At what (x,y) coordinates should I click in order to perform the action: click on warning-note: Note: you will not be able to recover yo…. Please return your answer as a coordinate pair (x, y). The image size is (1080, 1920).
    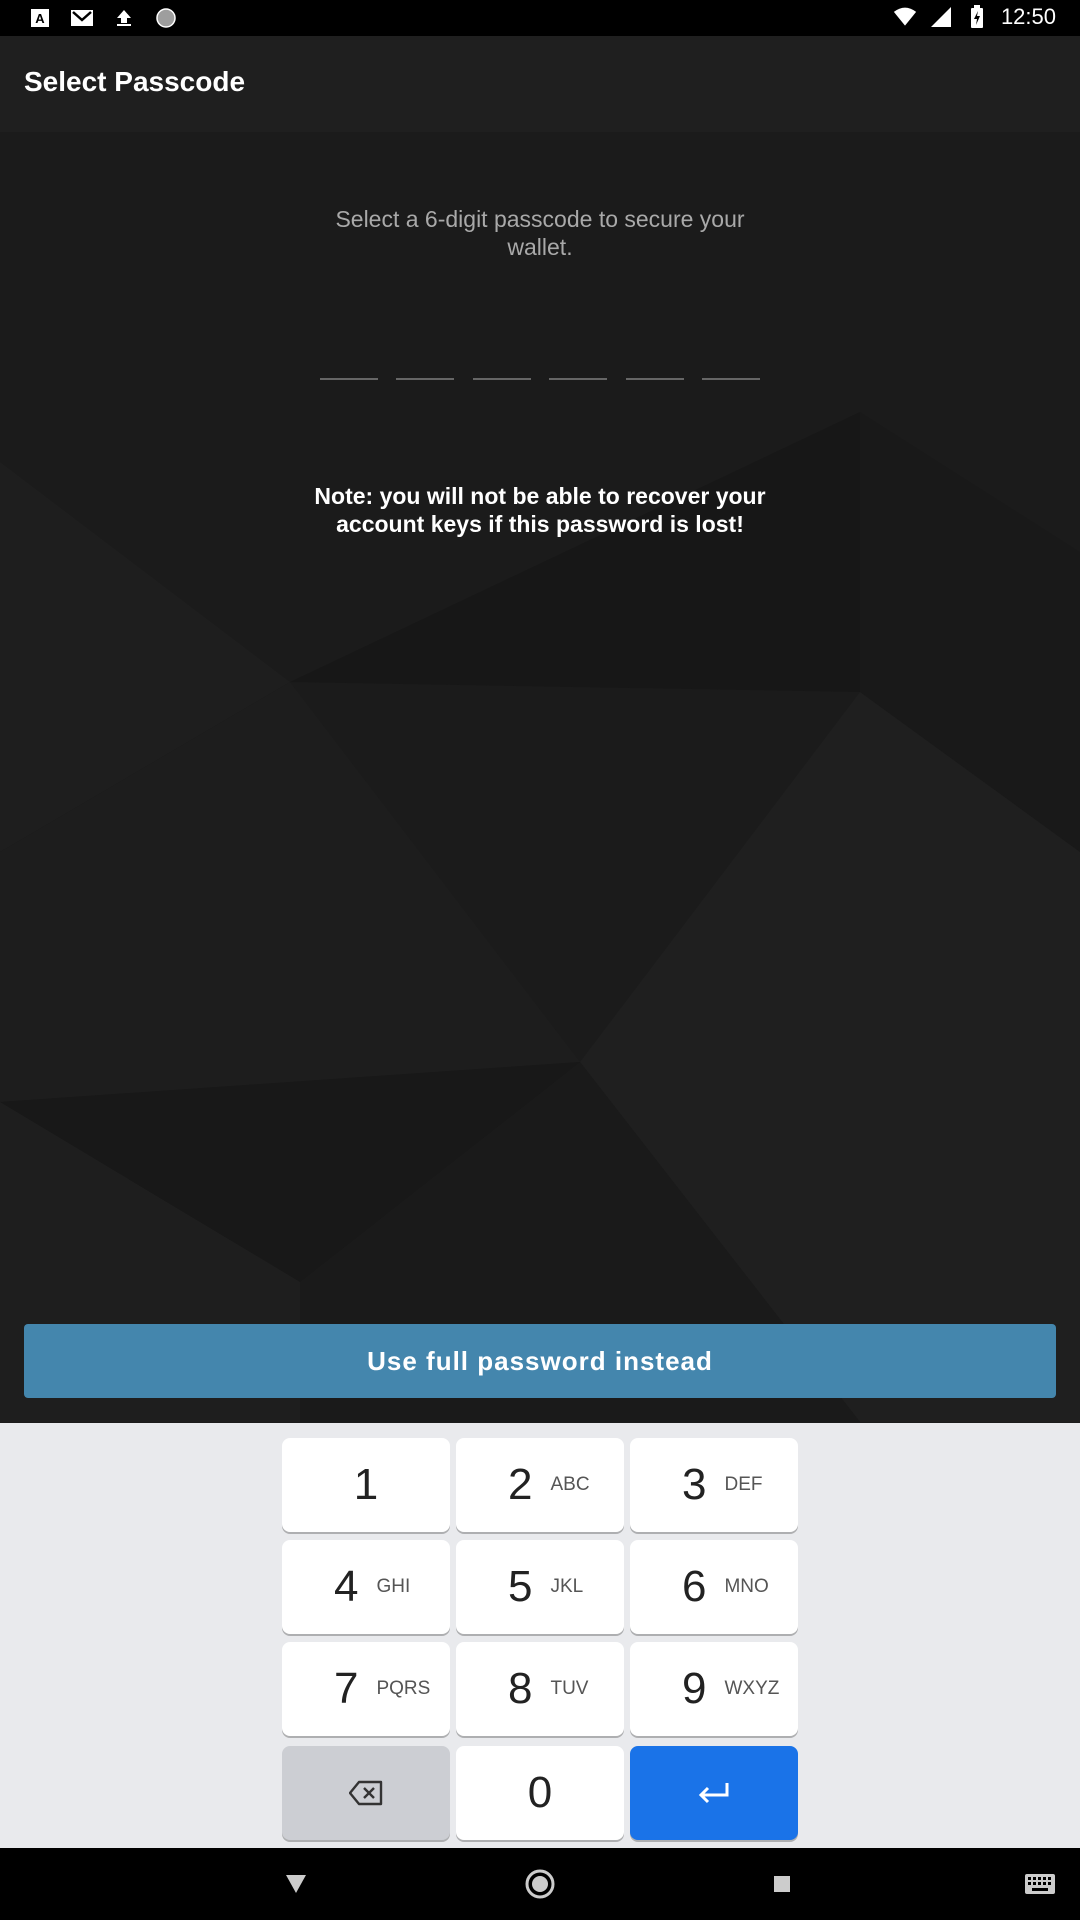
    Looking at the image, I should click on (540, 510).